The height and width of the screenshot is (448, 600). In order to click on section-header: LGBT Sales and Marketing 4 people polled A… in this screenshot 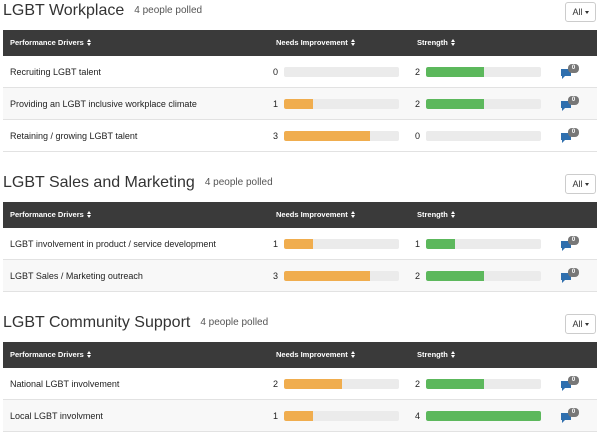, I will do `click(300, 186)`.